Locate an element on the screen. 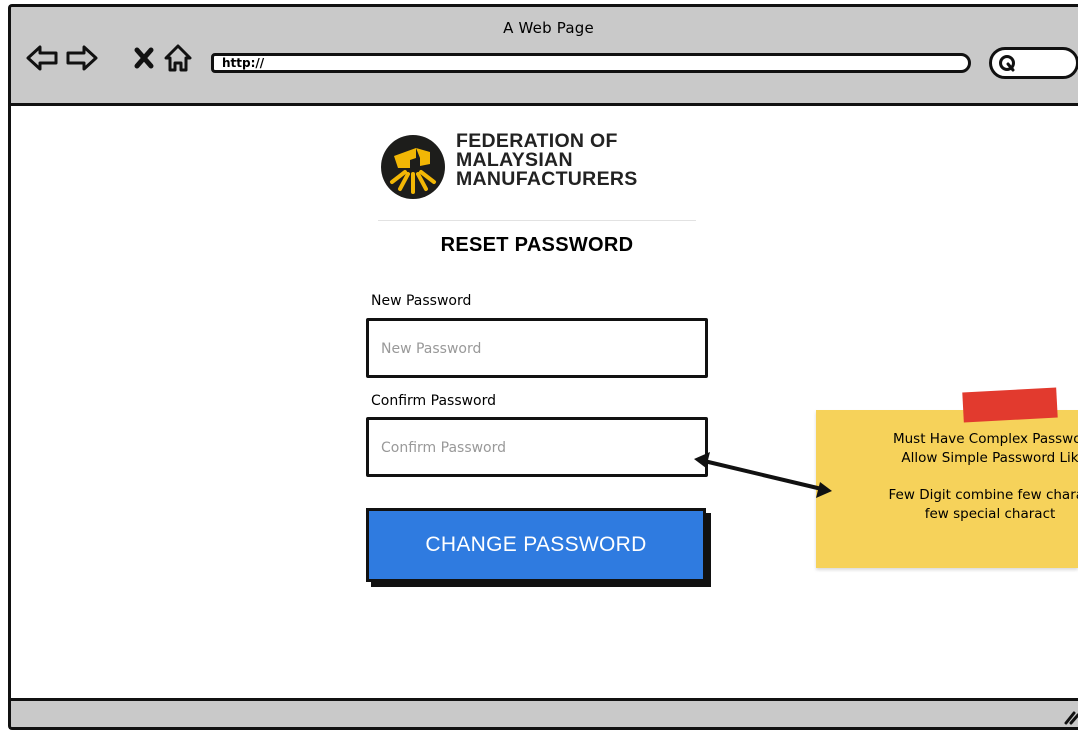 The image size is (1078, 734). new-password-input is located at coordinates (541, 349).